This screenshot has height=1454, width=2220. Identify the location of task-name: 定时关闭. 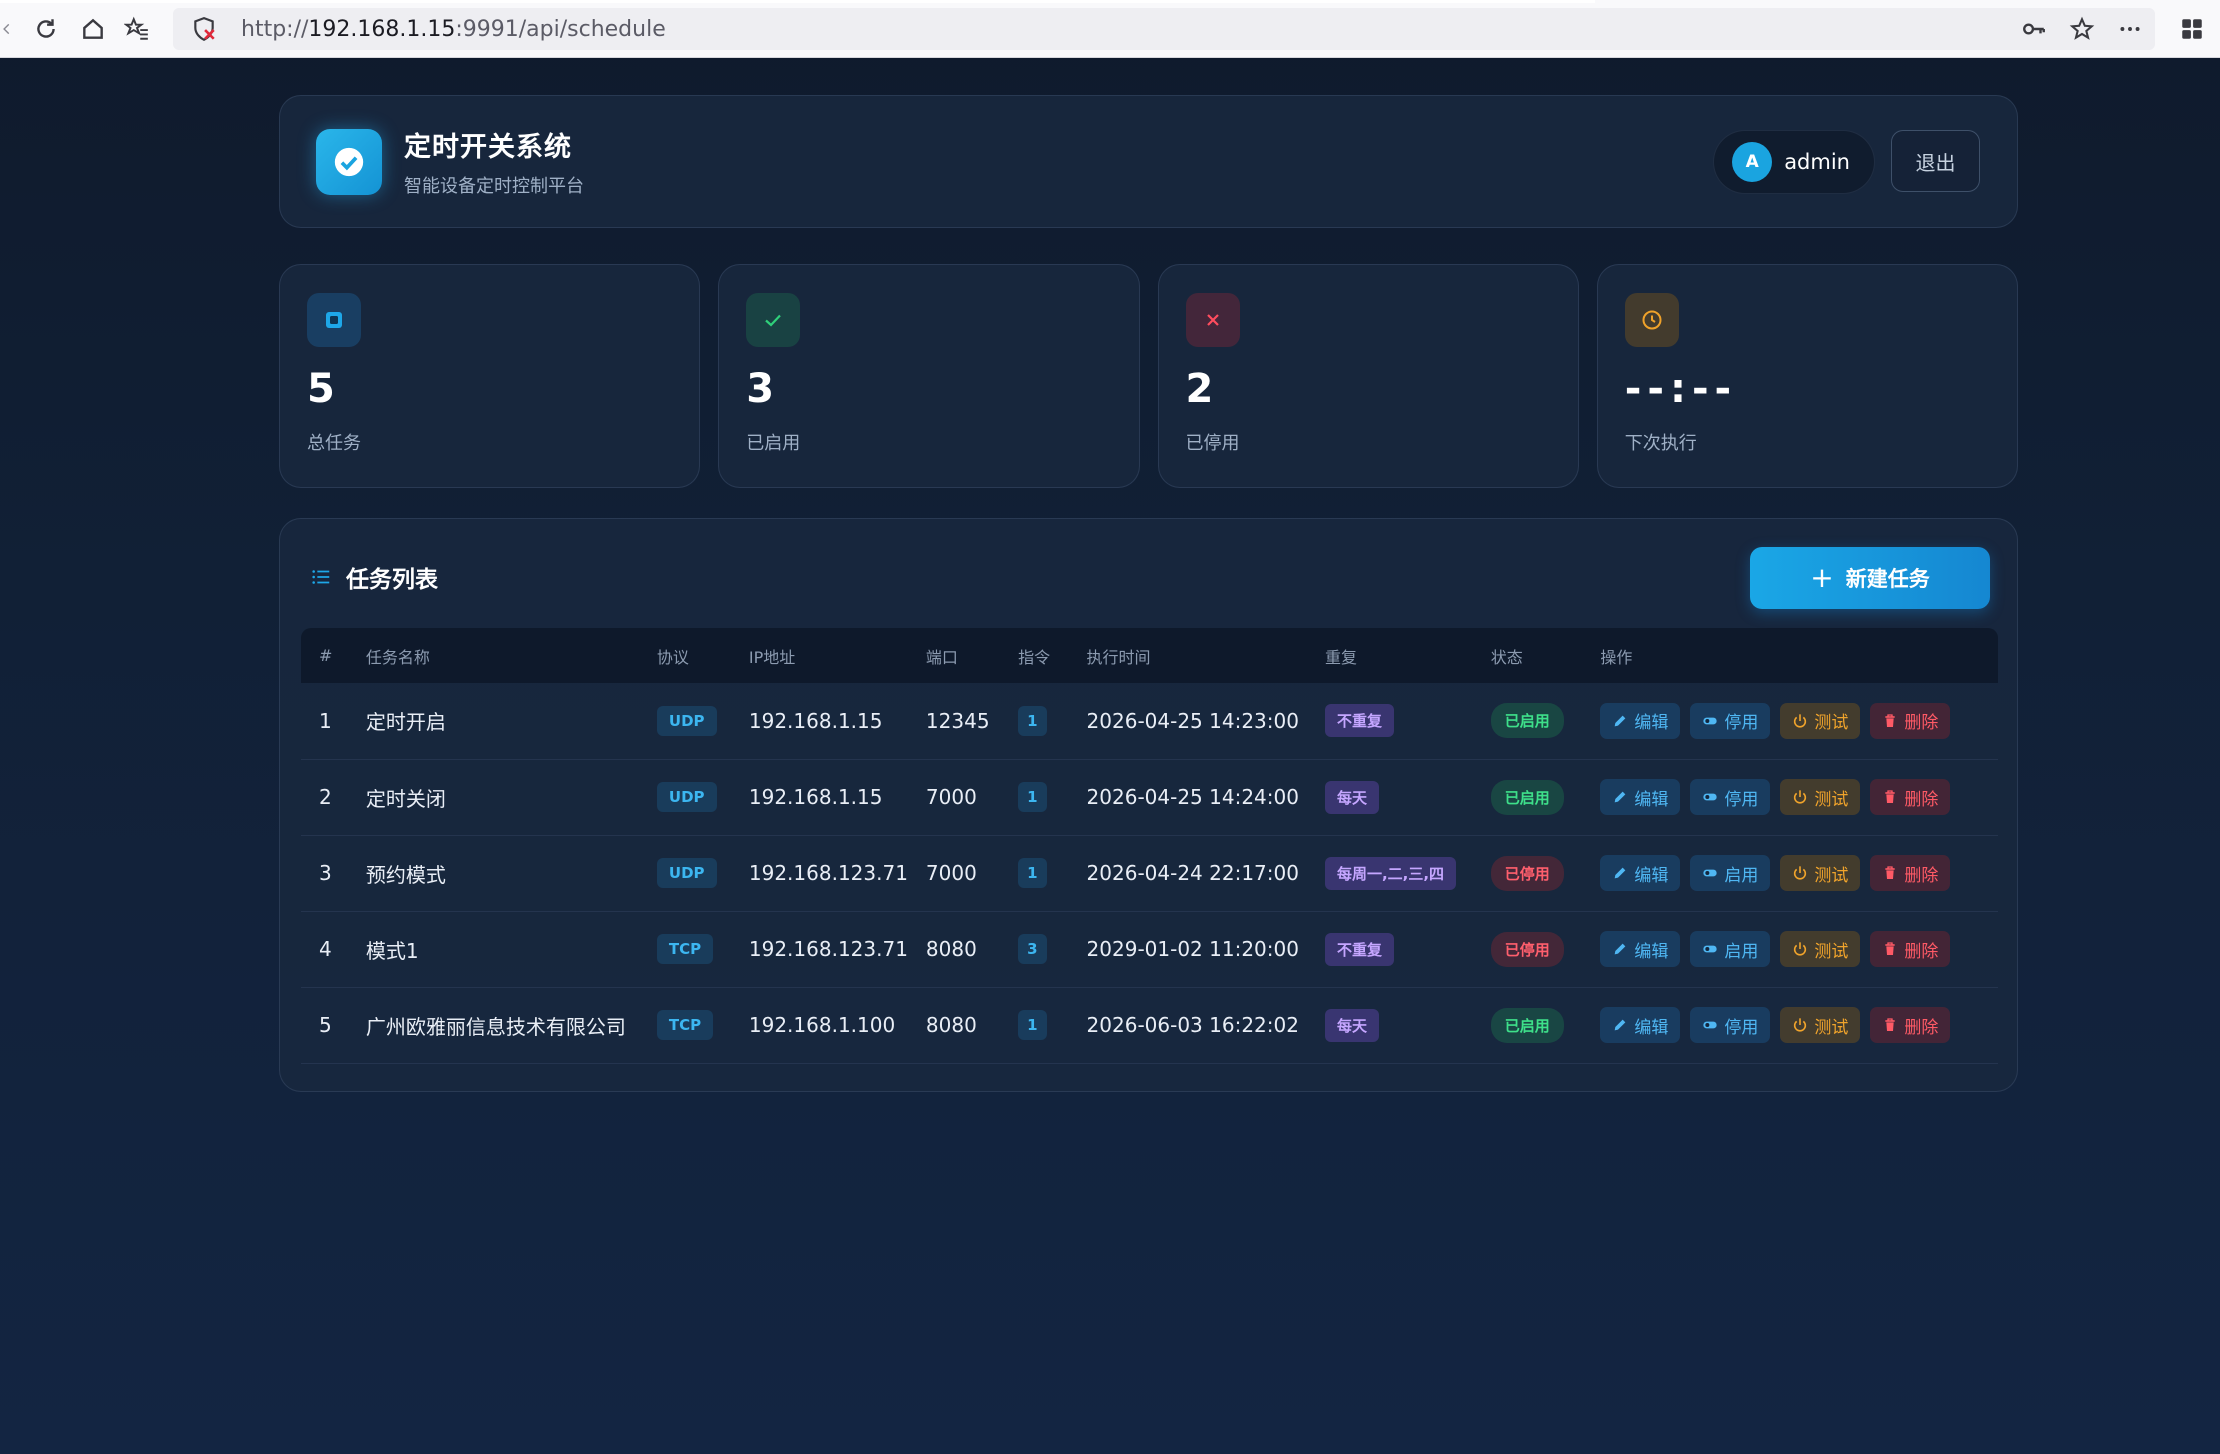
(405, 798).